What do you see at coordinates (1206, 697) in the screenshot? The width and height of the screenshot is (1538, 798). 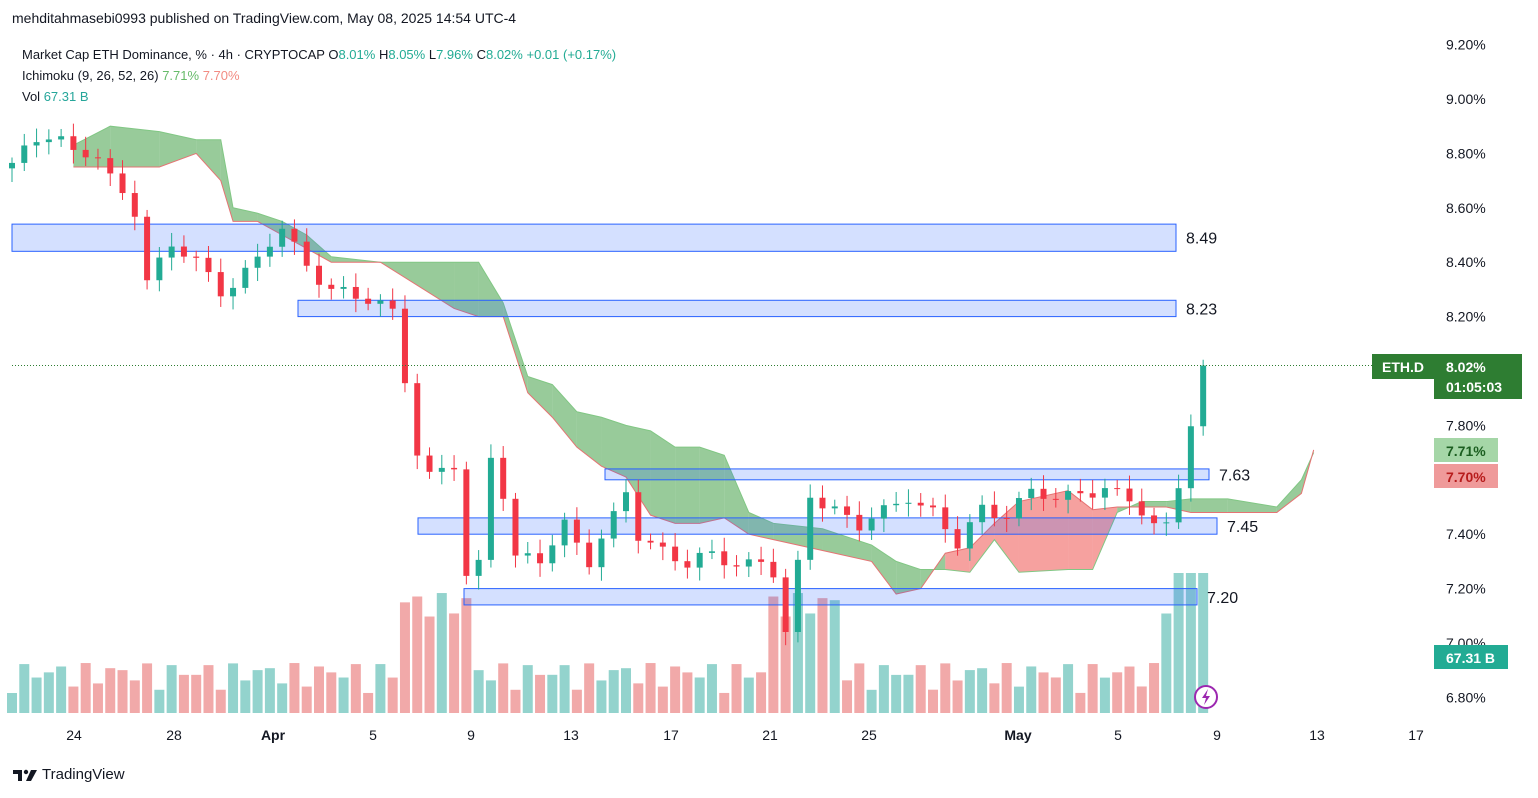 I see `lightning-icon` at bounding box center [1206, 697].